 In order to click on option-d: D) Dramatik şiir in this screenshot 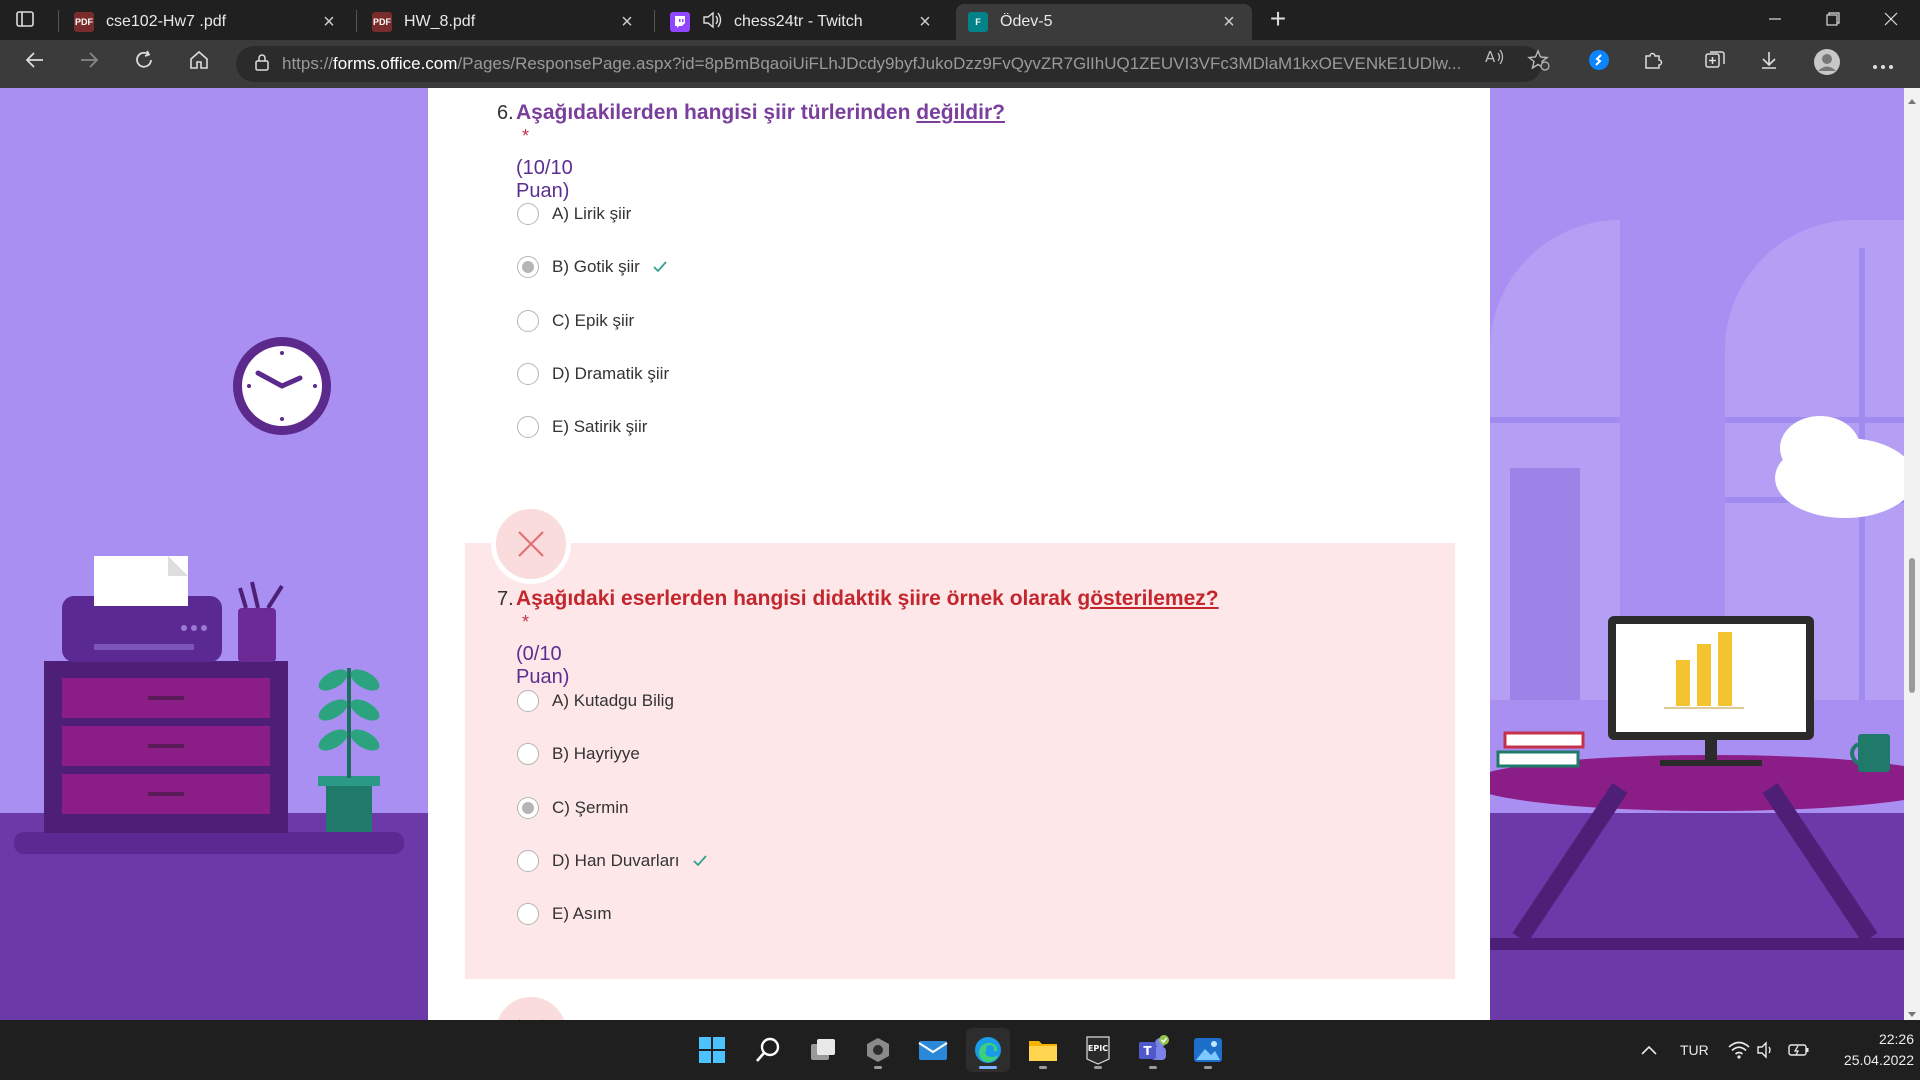, I will do `click(593, 374)`.